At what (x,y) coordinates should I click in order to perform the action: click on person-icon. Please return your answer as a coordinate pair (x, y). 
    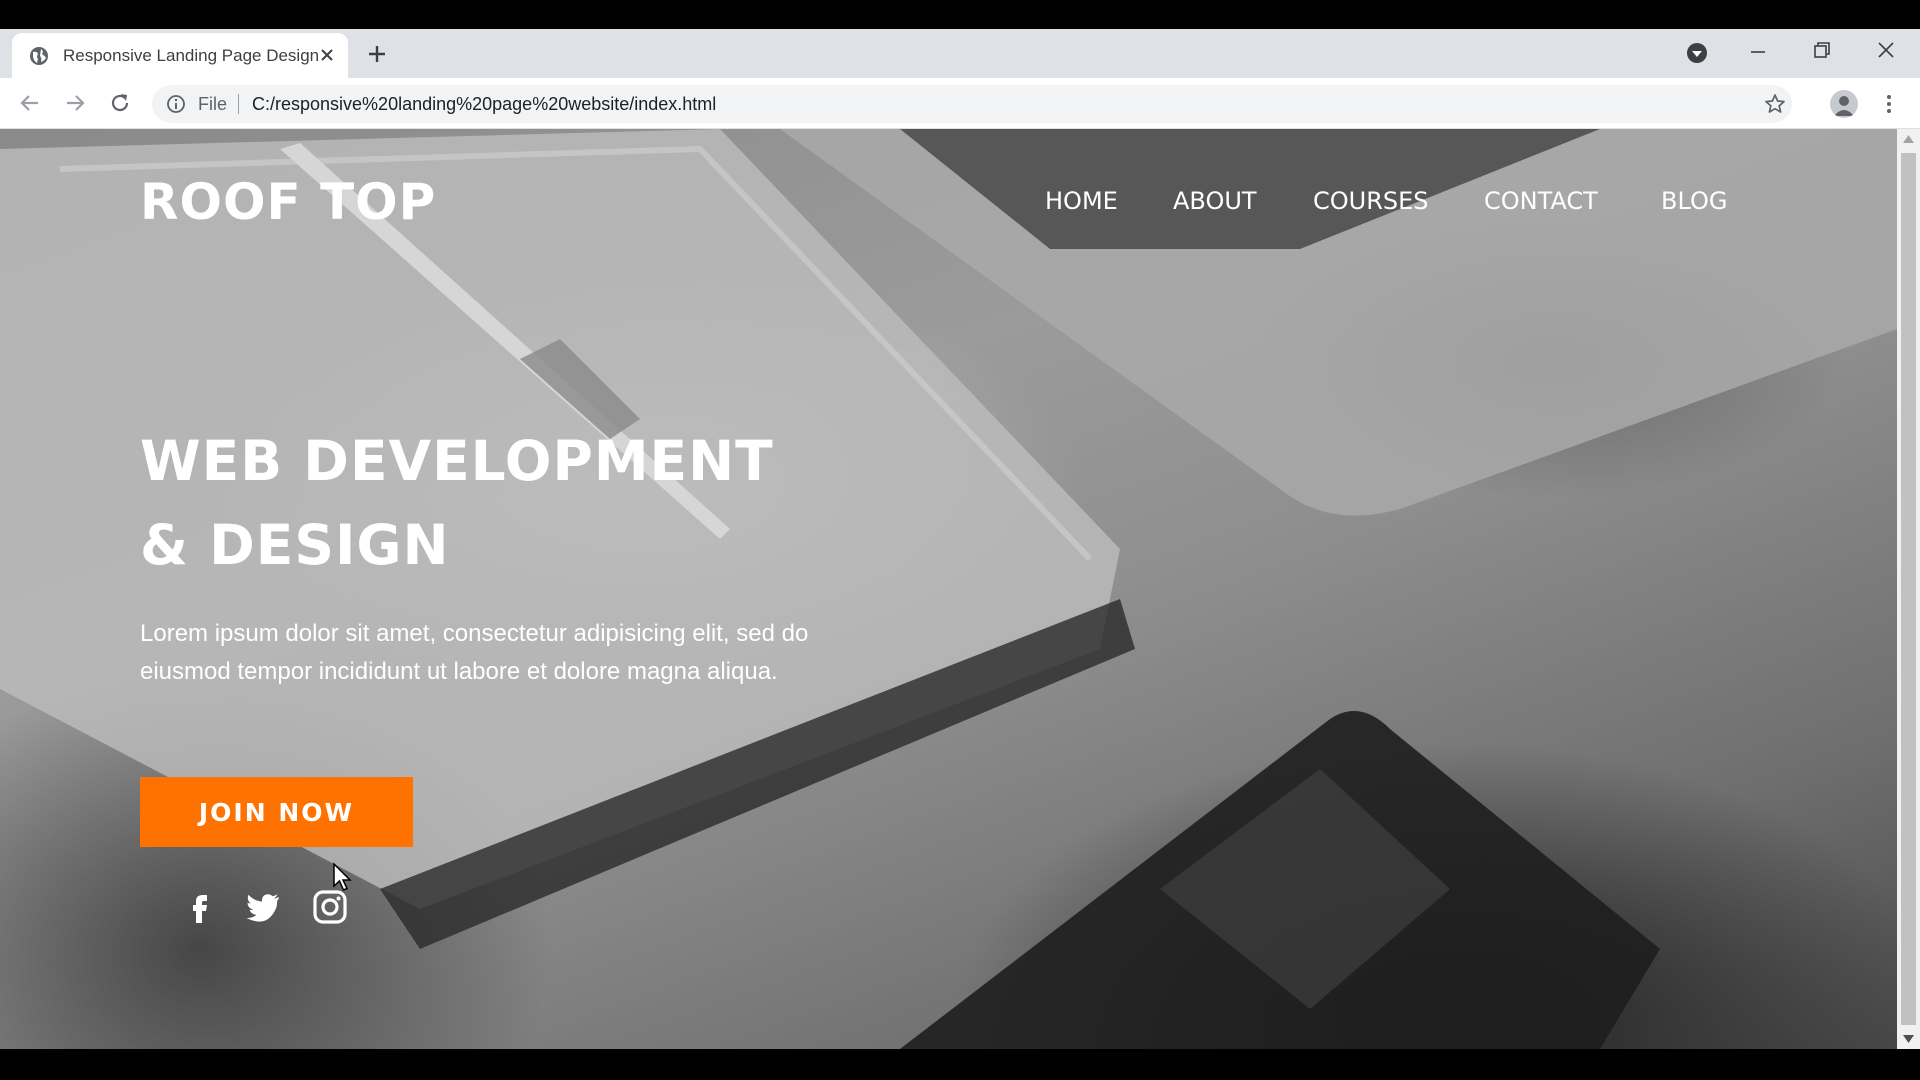
    Looking at the image, I should click on (1844, 106).